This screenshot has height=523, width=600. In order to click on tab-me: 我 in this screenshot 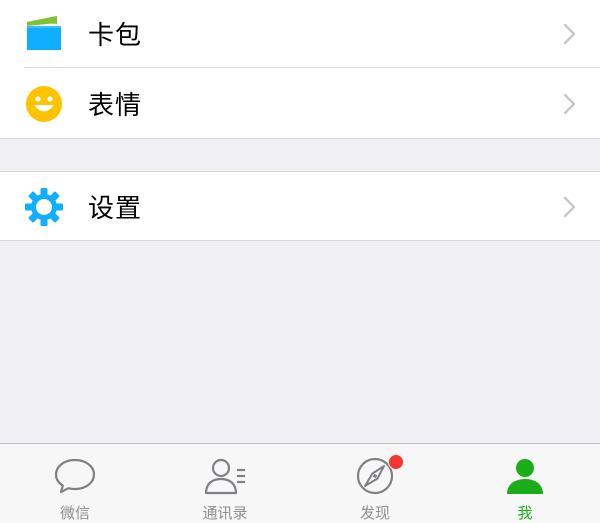, I will do `click(525, 483)`.